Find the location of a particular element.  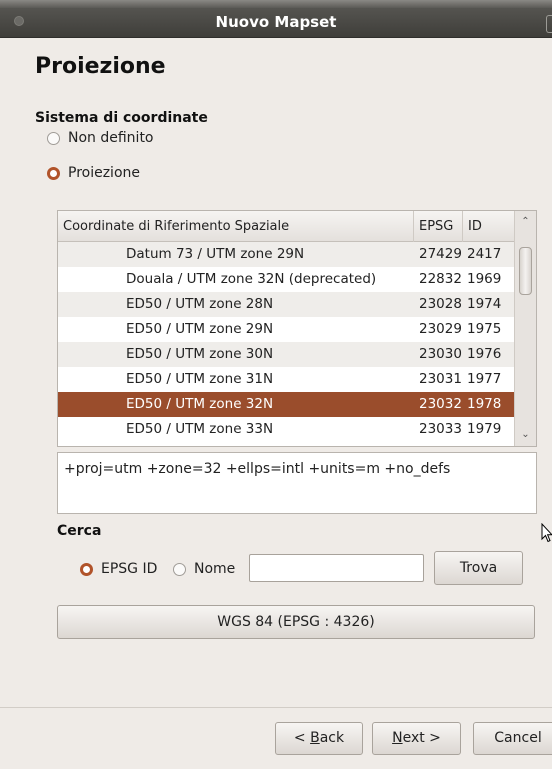

table-cell-epsg: 23032 is located at coordinates (440, 404).